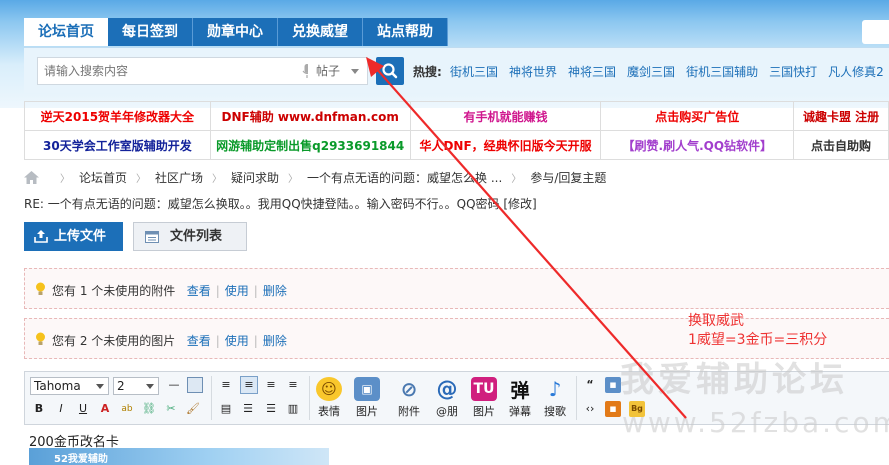 This screenshot has width=889, height=465. What do you see at coordinates (474, 71) in the screenshot?
I see `hot-search-item: 街机三国` at bounding box center [474, 71].